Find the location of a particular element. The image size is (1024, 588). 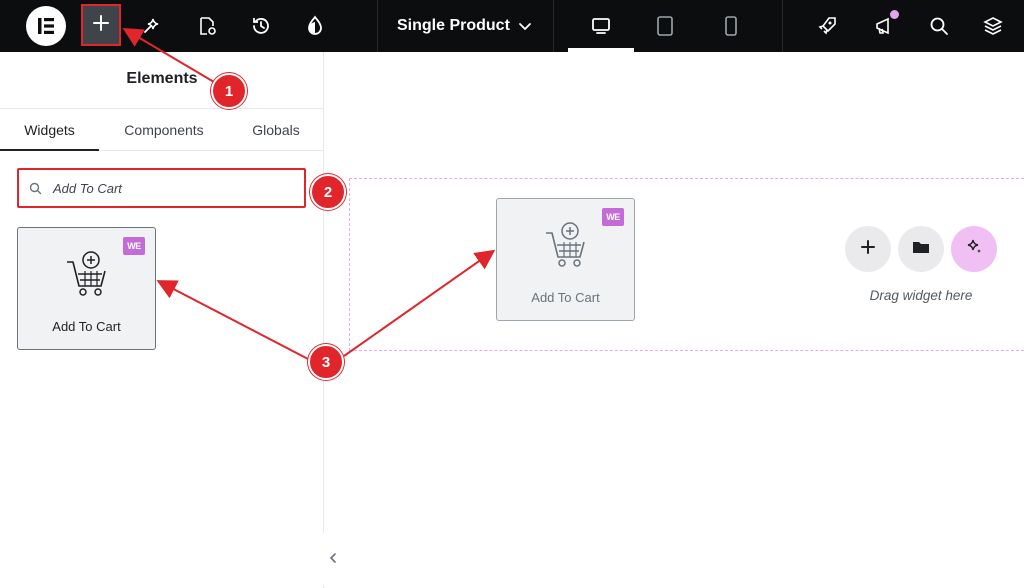

desktop-icon is located at coordinates (601, 26).